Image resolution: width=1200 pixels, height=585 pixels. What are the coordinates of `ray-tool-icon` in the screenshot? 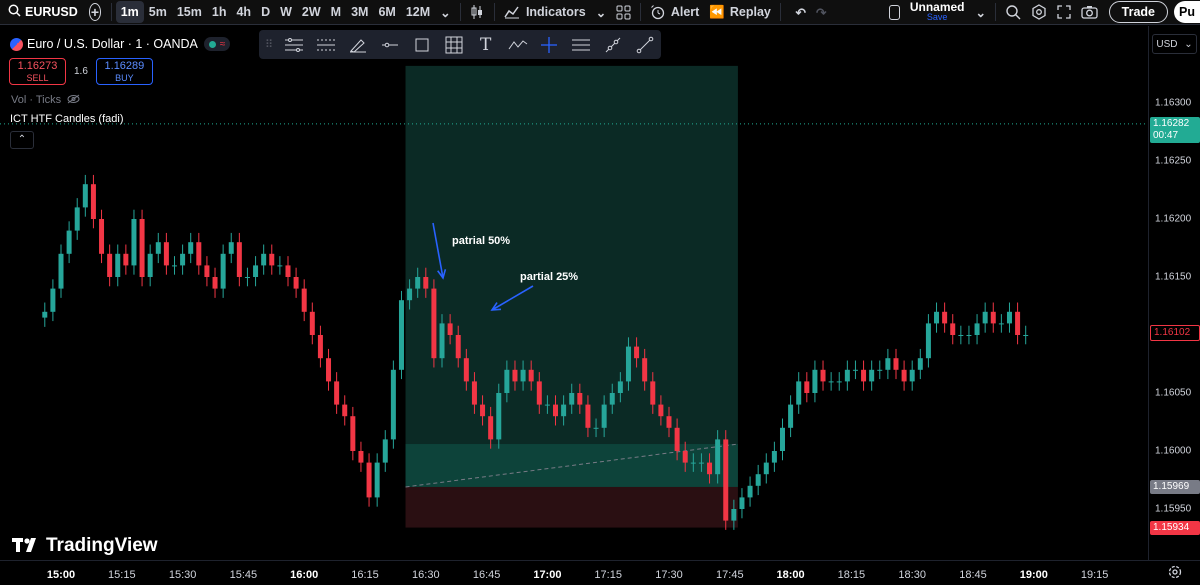 It's located at (613, 44).